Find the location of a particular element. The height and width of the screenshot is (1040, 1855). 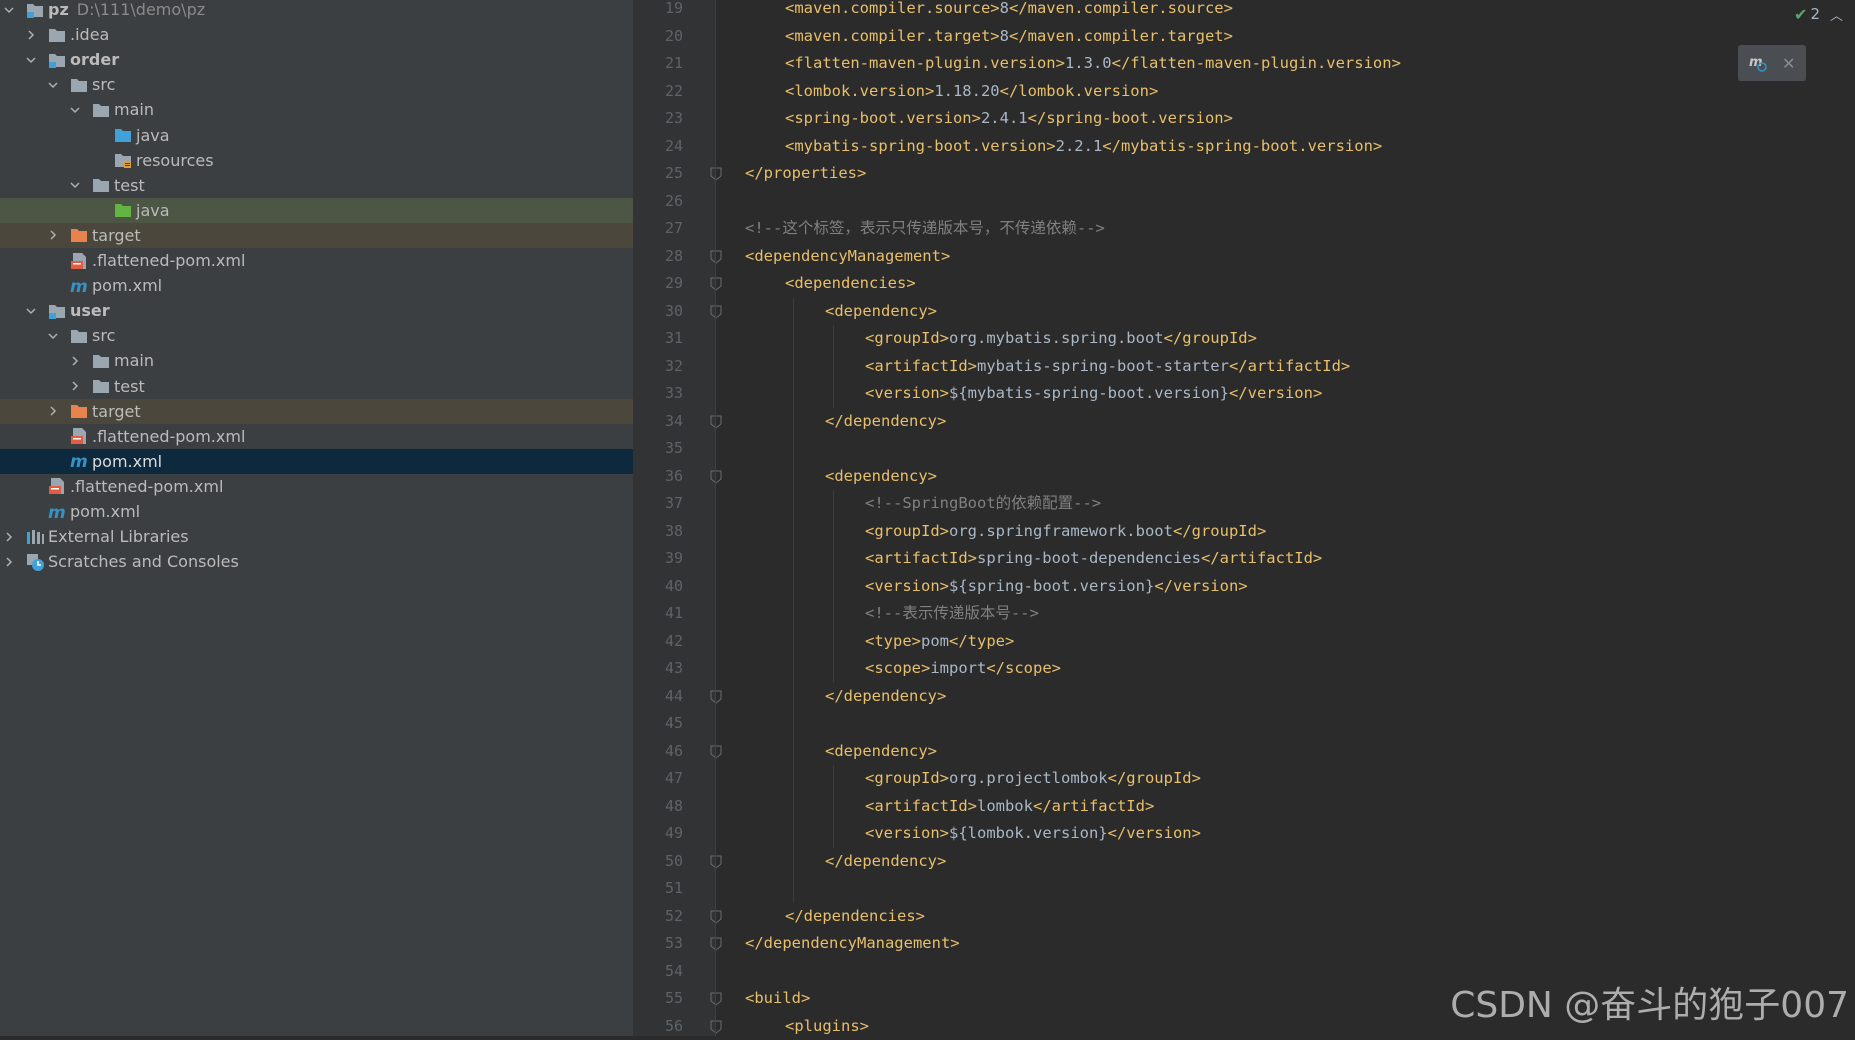

tree-item-user-src: src is located at coordinates (316, 335).